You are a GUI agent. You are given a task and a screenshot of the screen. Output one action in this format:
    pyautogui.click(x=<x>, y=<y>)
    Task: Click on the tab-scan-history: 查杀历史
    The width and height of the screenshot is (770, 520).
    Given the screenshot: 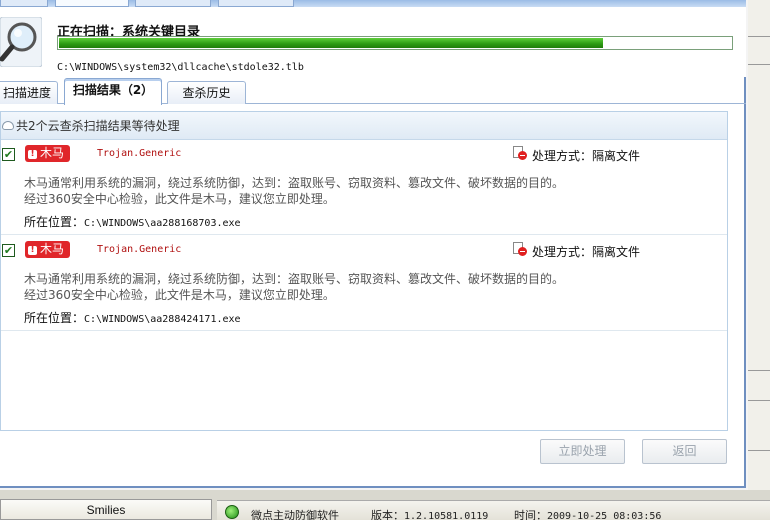 What is the action you would take?
    pyautogui.click(x=206, y=92)
    